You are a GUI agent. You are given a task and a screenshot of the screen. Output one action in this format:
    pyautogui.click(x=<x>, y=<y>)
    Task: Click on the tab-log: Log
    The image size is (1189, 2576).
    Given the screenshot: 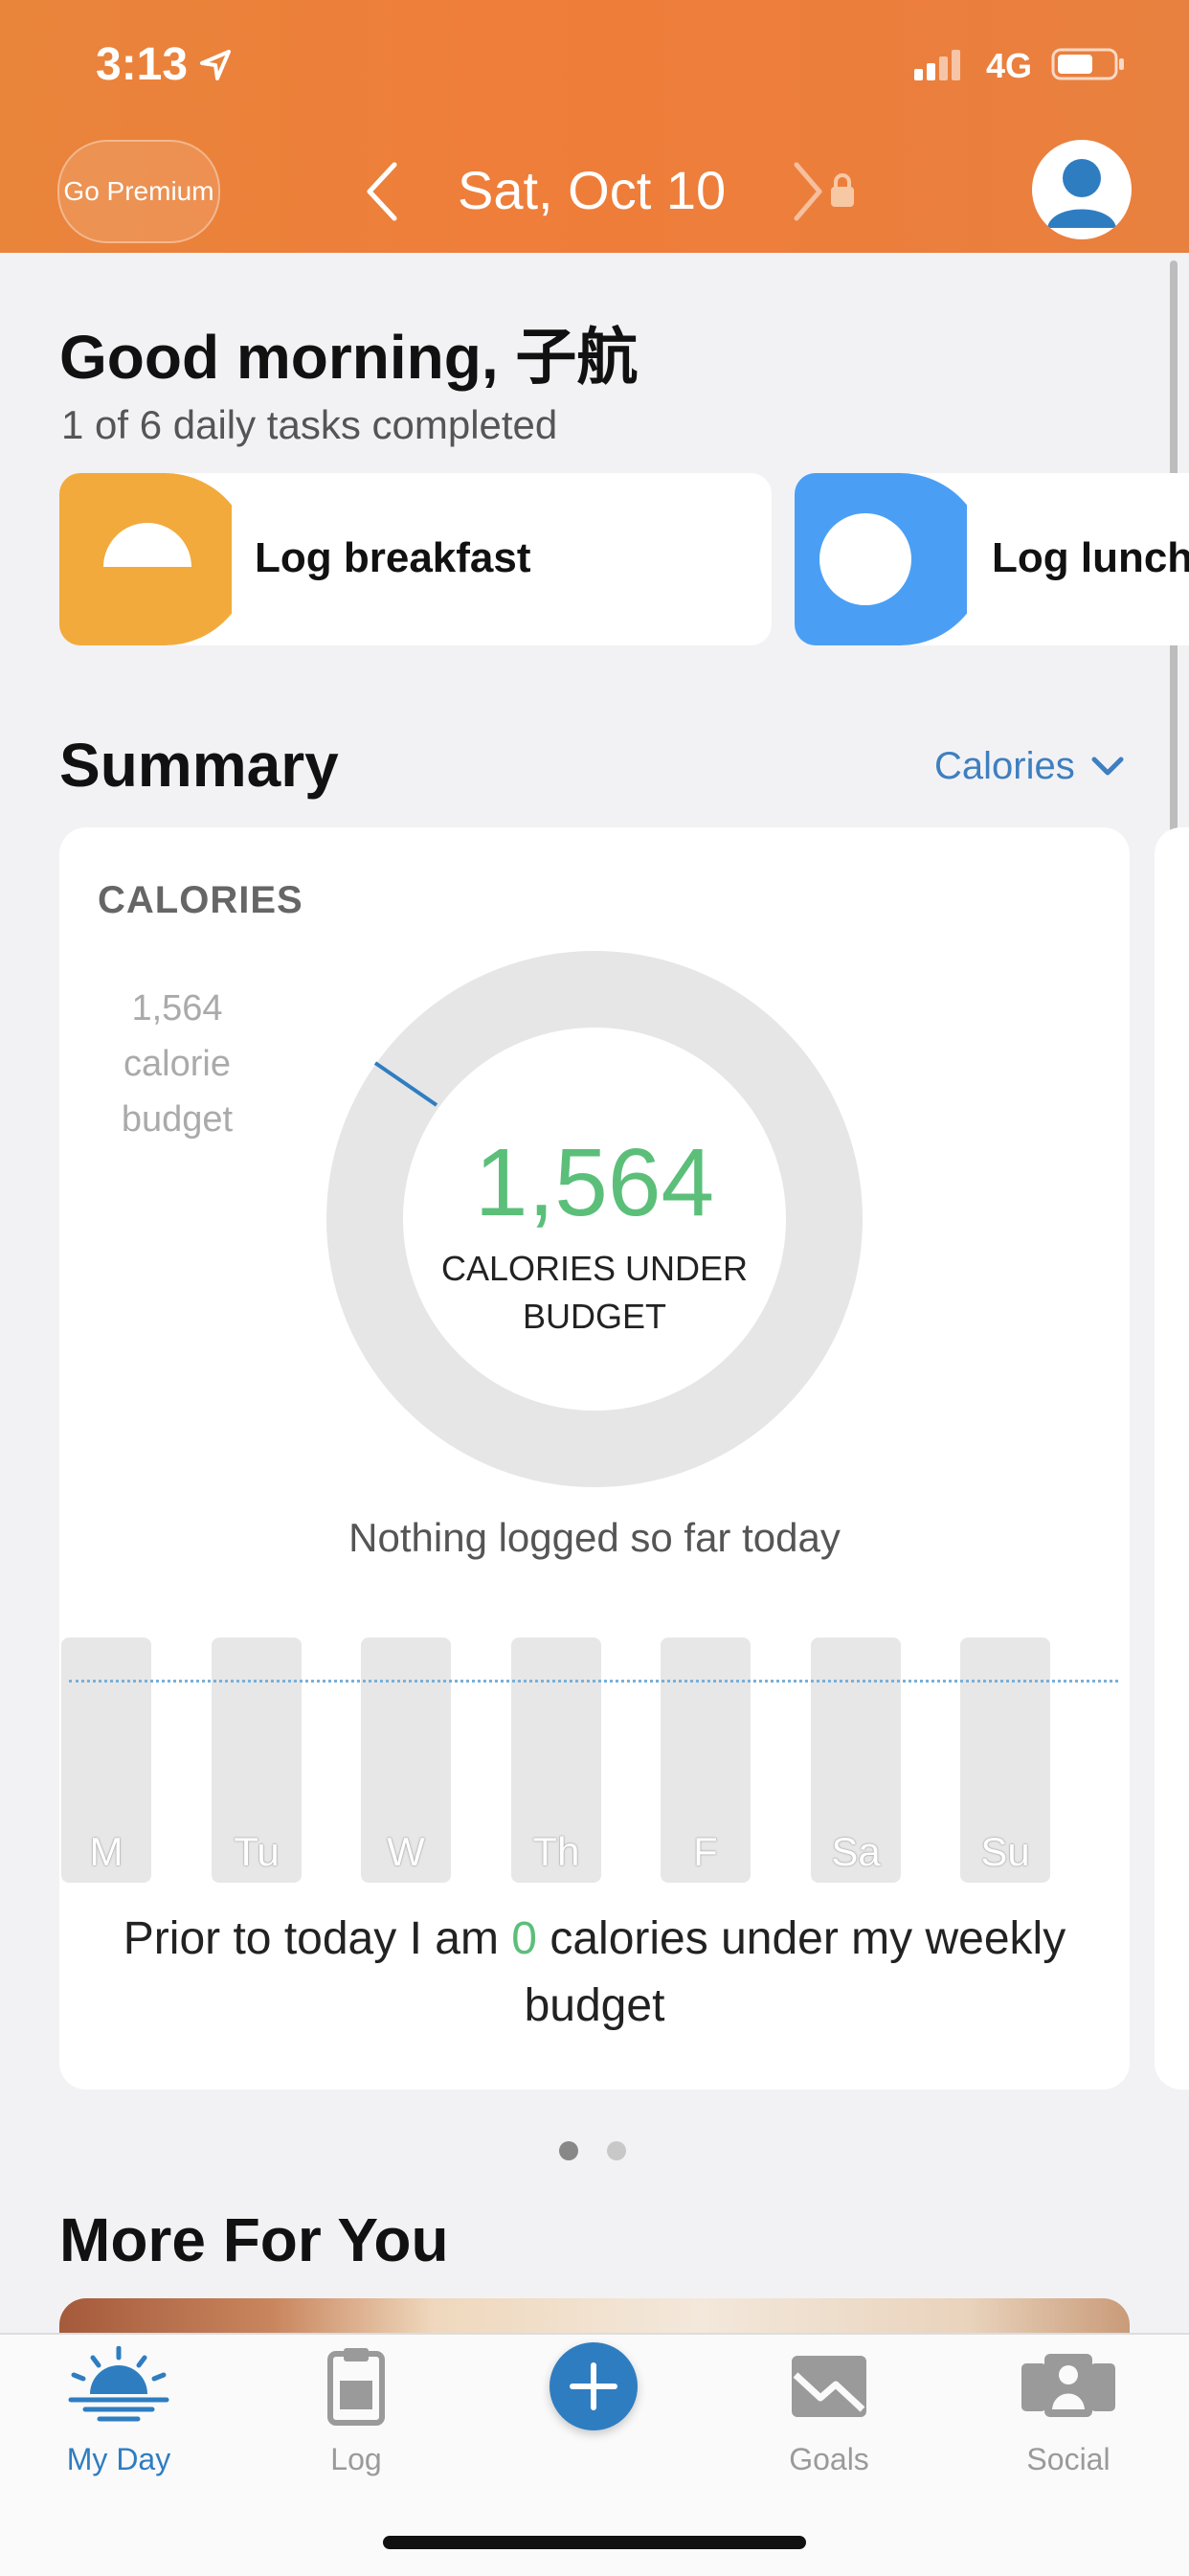 What is the action you would take?
    pyautogui.click(x=356, y=2413)
    